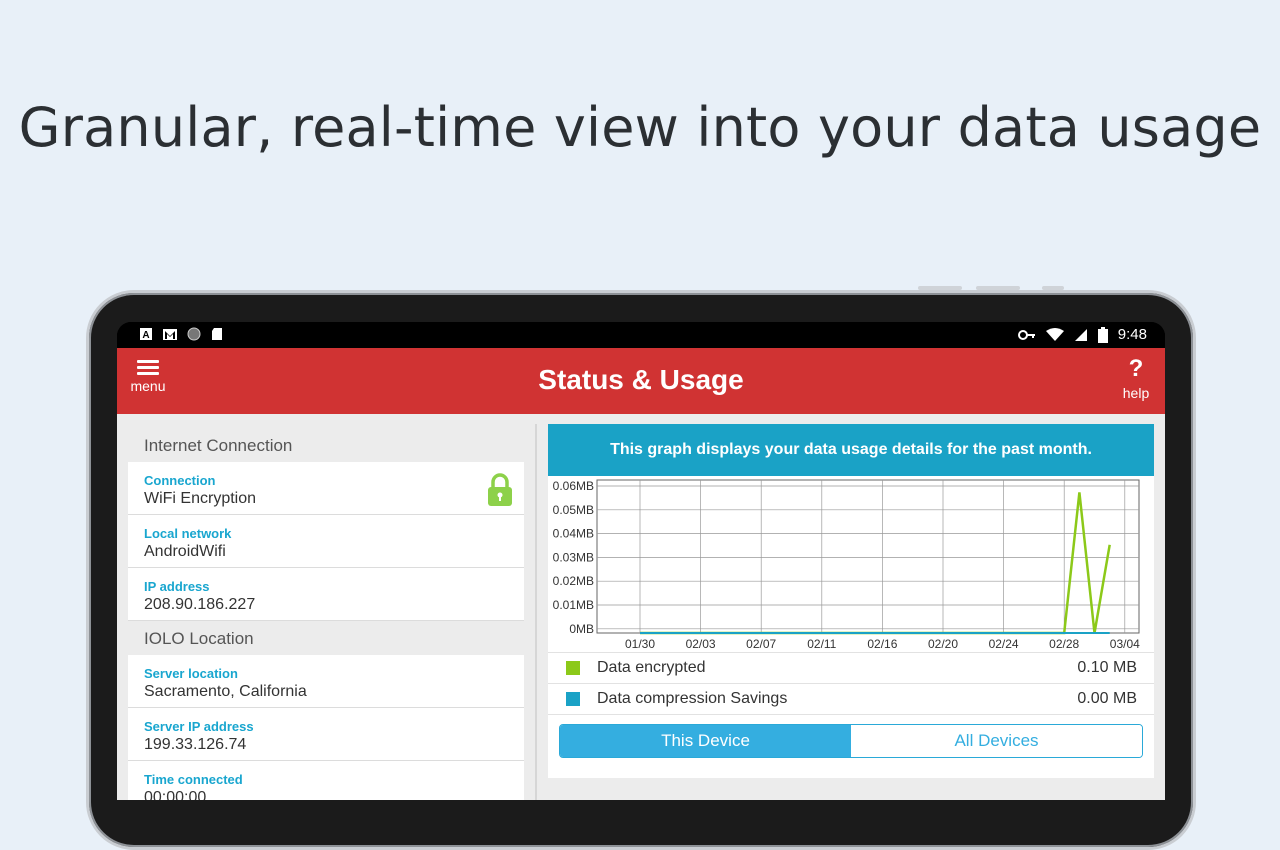  Describe the element at coordinates (1107, 667) in the screenshot. I see `legend-value: 0.10 MB` at that location.